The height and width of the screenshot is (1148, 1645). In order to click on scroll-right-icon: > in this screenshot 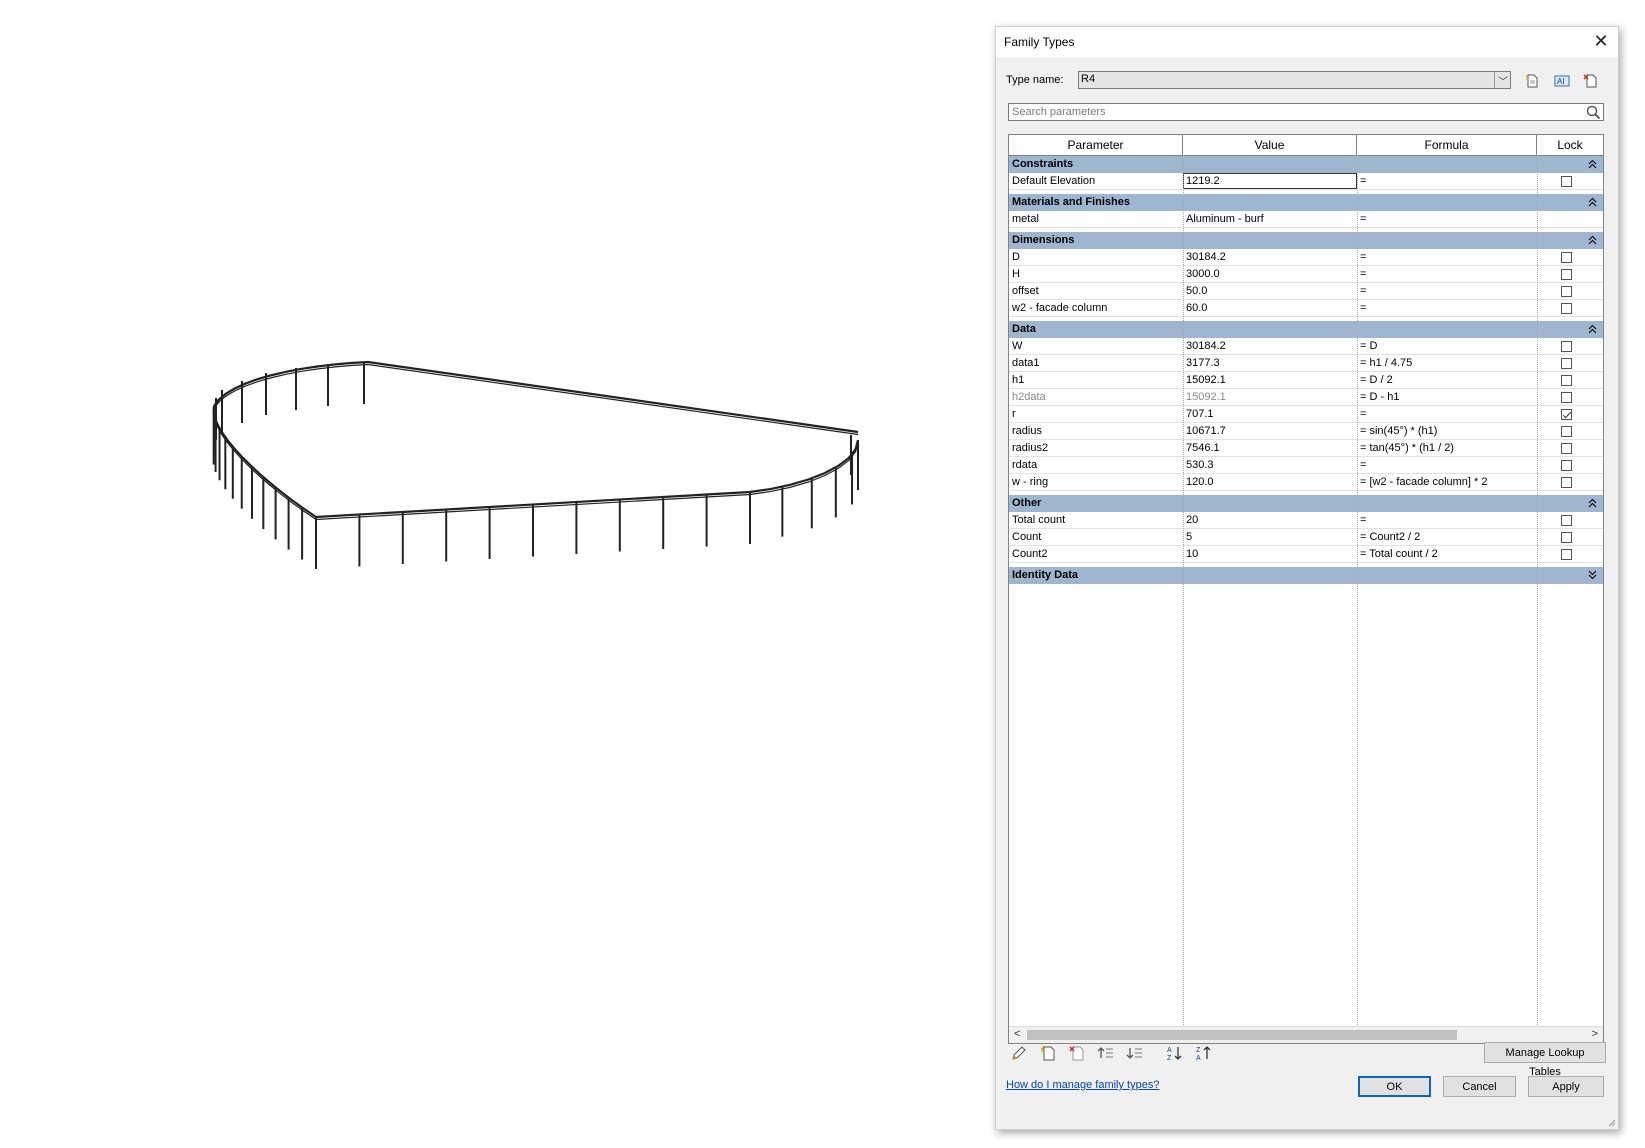, I will do `click(1595, 1034)`.